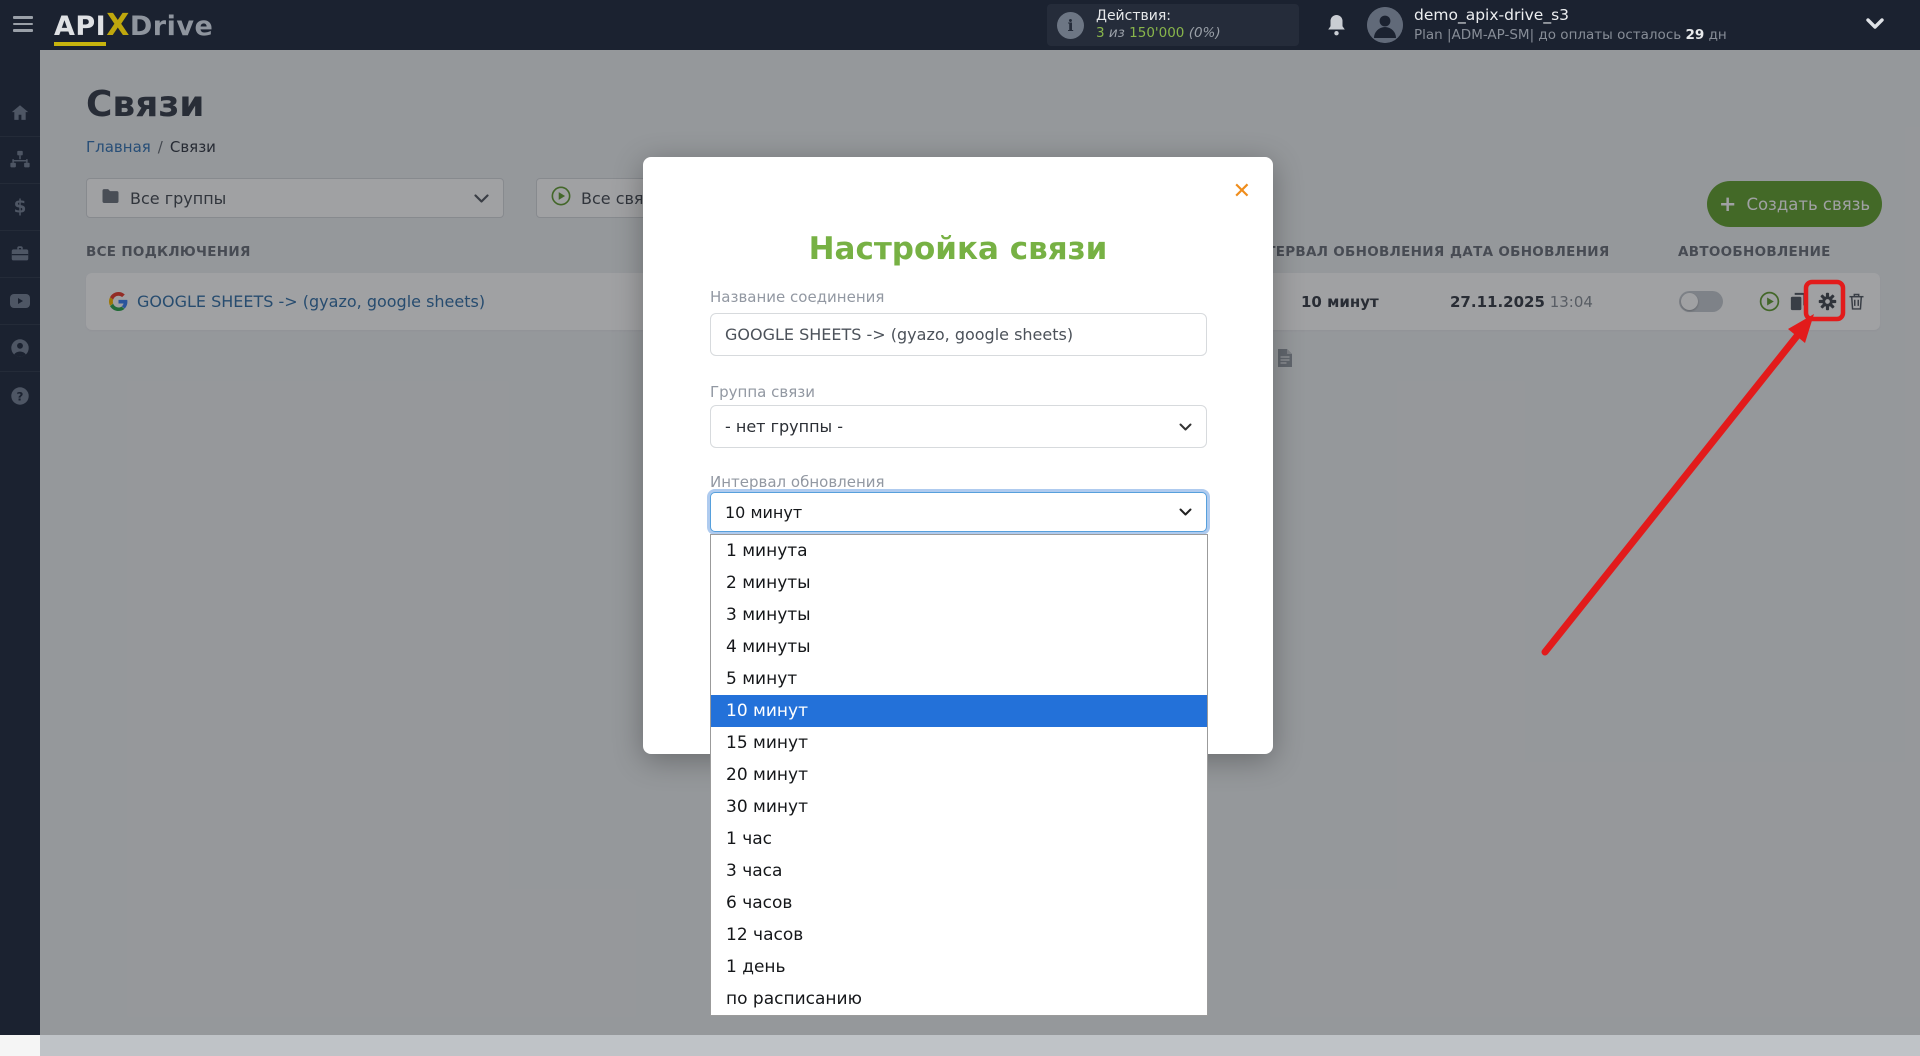  I want to click on group-select-value: - нет группы -, so click(784, 426).